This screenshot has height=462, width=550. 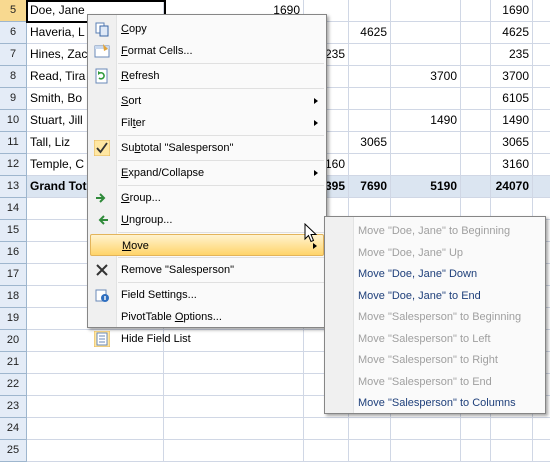 What do you see at coordinates (512, 10) in the screenshot?
I see `total-cell: 1690` at bounding box center [512, 10].